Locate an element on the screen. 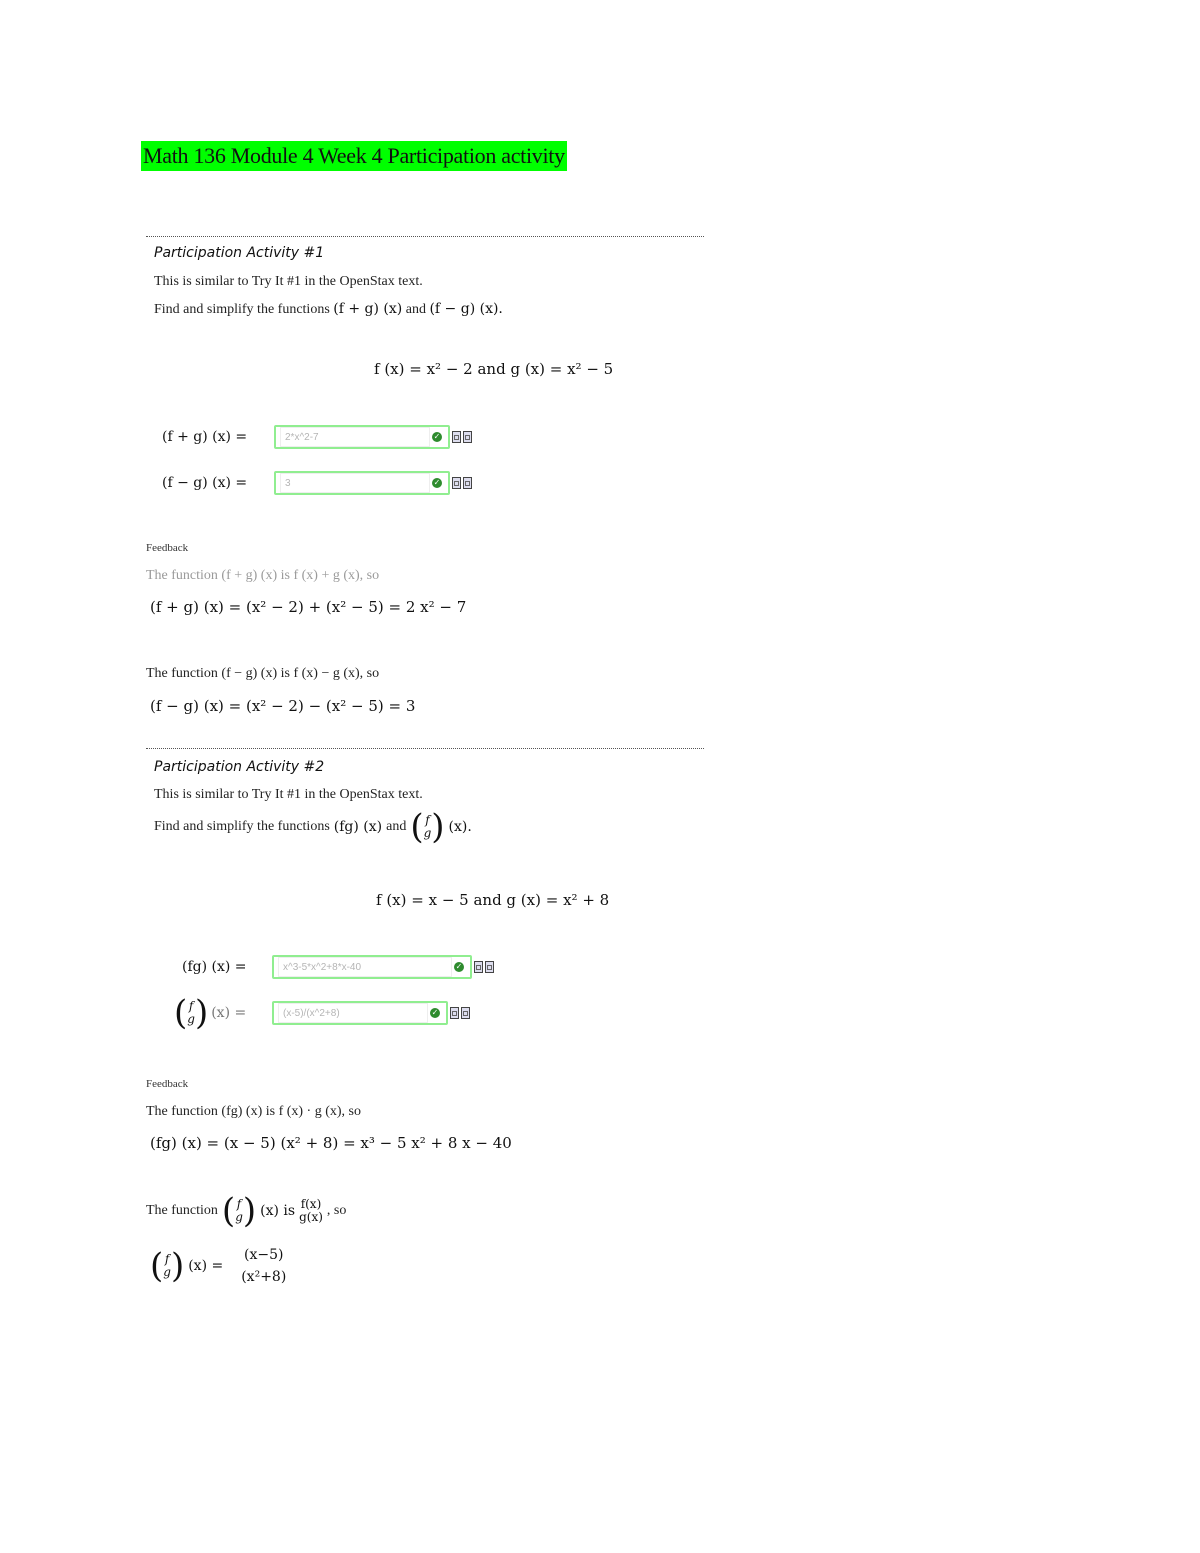 This screenshot has height=1553, width=1200. answer-input-f-over-g is located at coordinates (353, 1013).